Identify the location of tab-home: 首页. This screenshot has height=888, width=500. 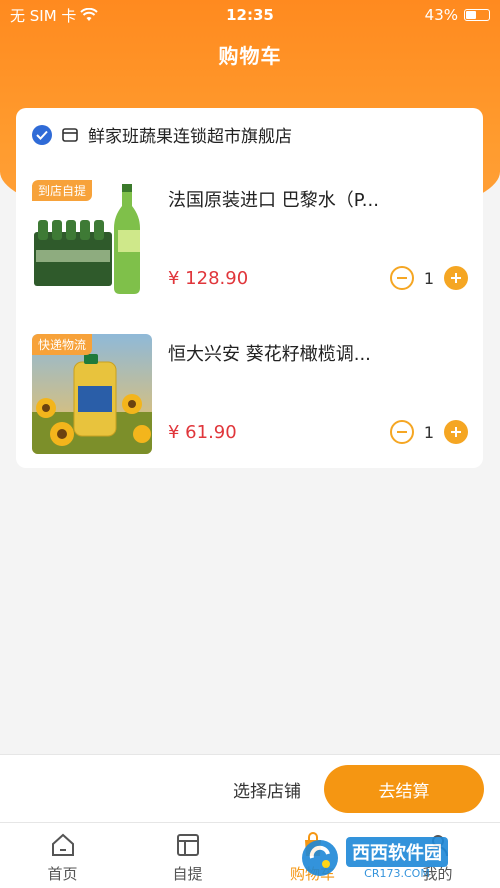
(62, 855).